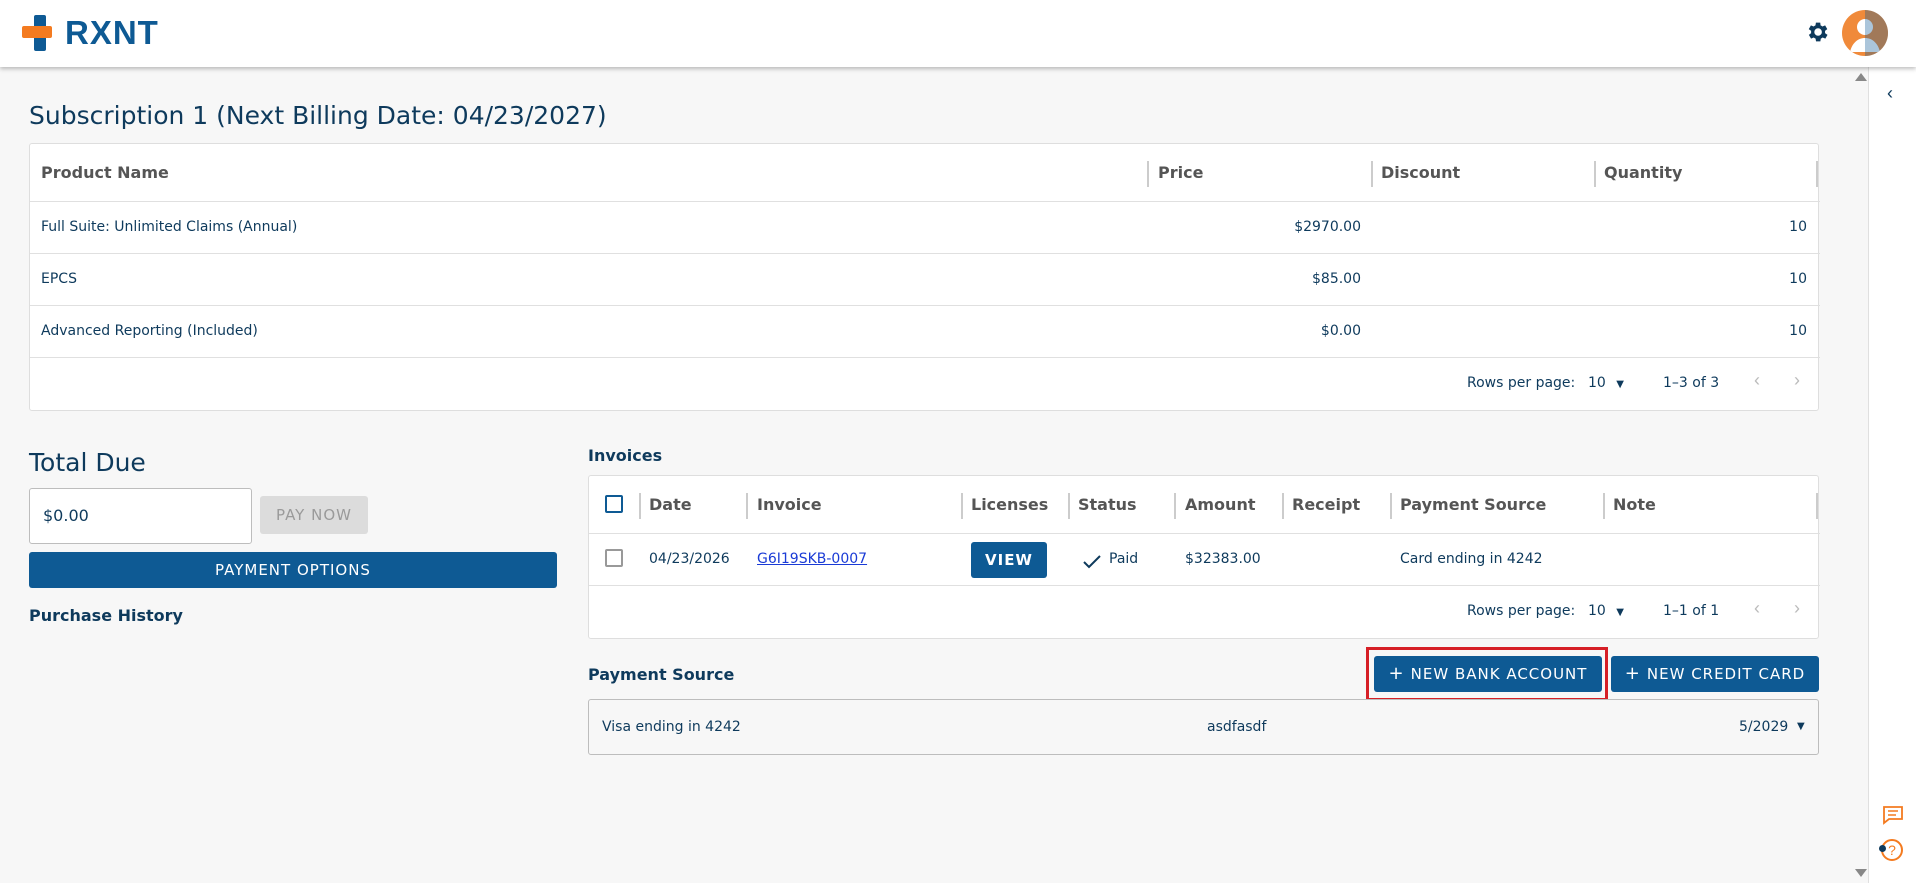 The width and height of the screenshot is (1916, 883). Describe the element at coordinates (1890, 93) in the screenshot. I see `collapse-chevron-left-icon: ‹` at that location.